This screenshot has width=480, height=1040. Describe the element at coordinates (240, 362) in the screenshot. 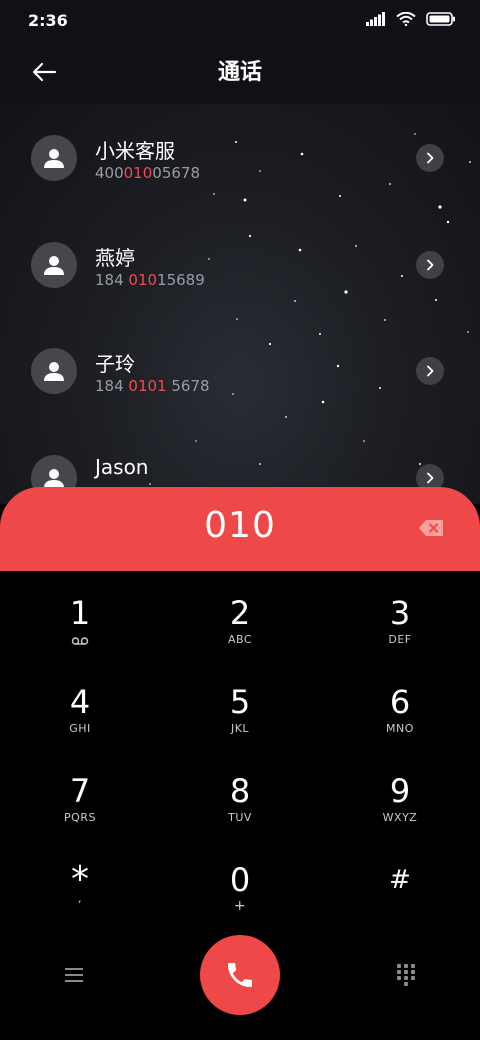

I see `contact-row: 子玲 184 0101 5678` at that location.